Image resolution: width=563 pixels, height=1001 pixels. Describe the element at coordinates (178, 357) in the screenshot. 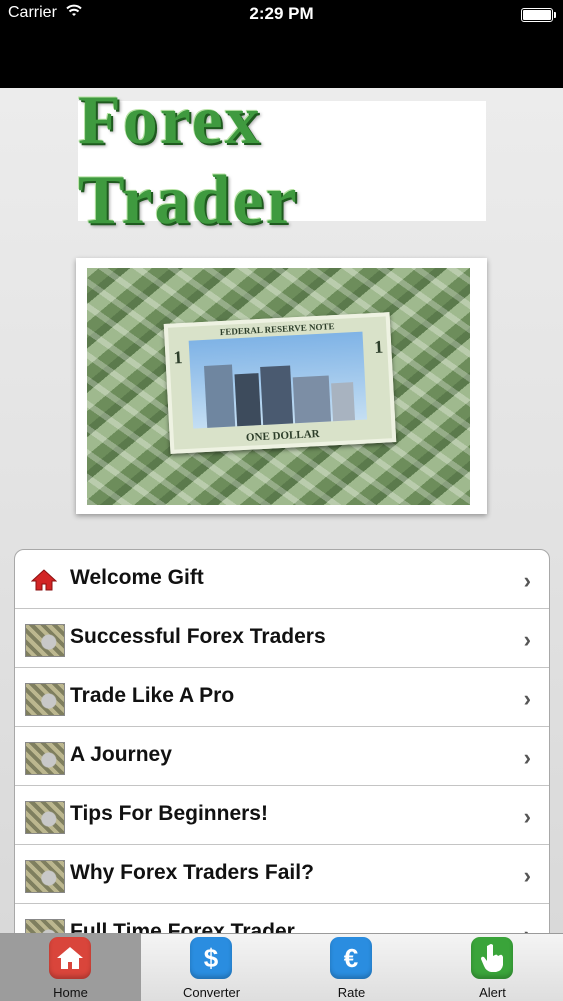

I see `bill-denomination-left: 1` at that location.